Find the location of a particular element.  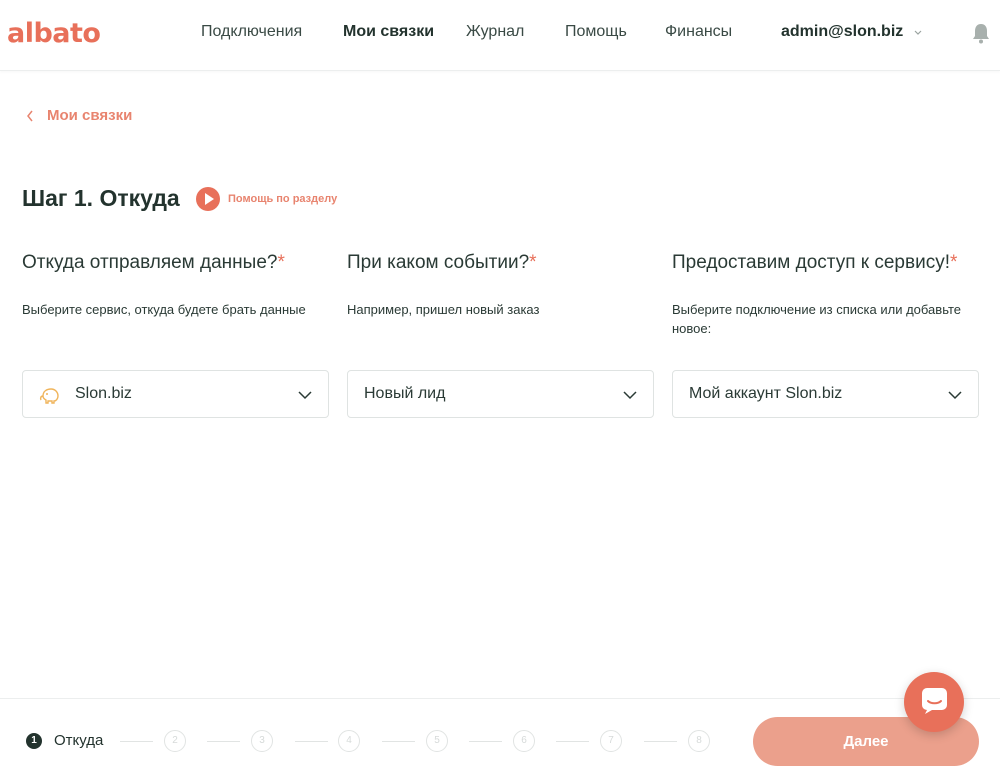

access-title: Предоставим доступ к сервису!* is located at coordinates (815, 262).